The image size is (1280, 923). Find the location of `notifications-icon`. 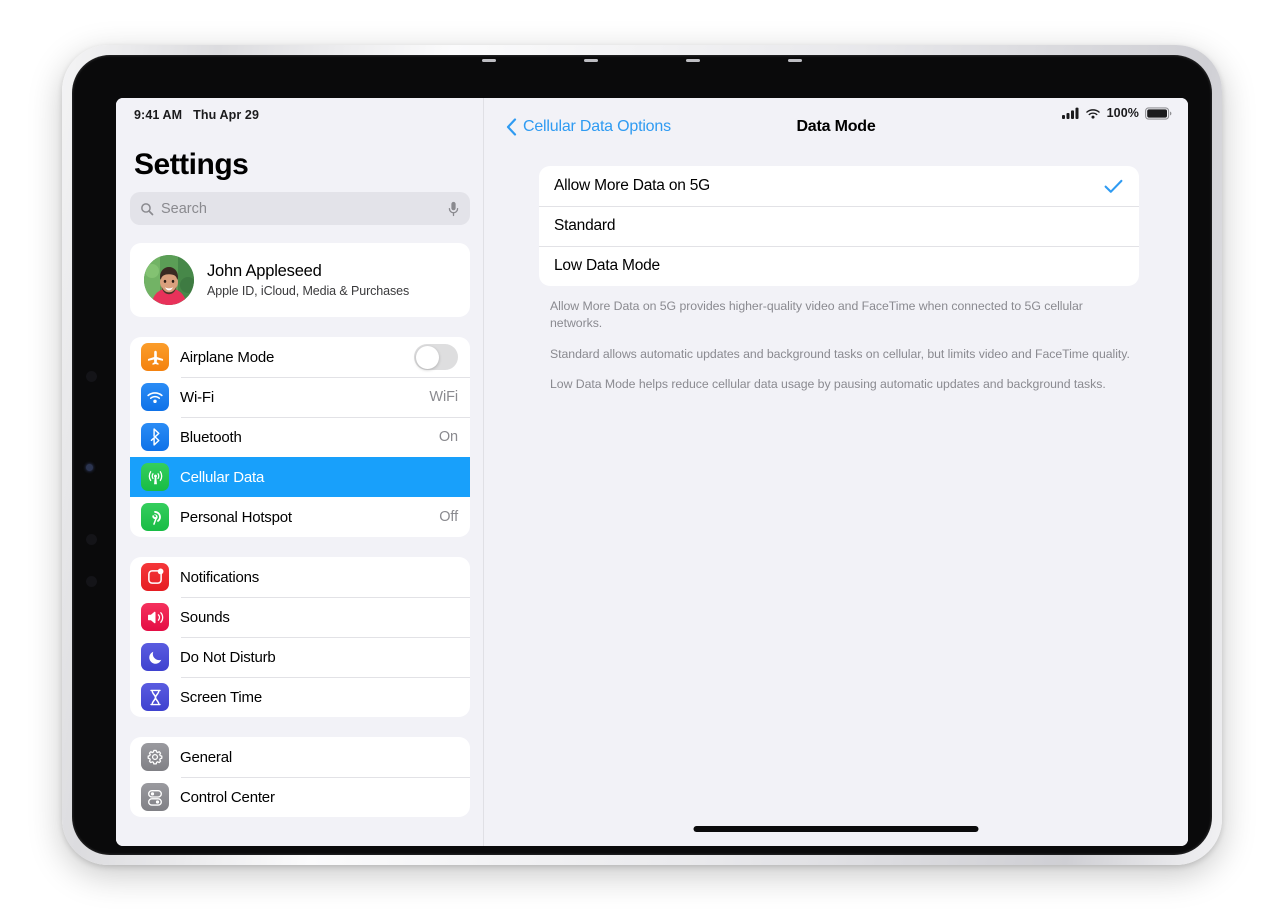

notifications-icon is located at coordinates (155, 577).